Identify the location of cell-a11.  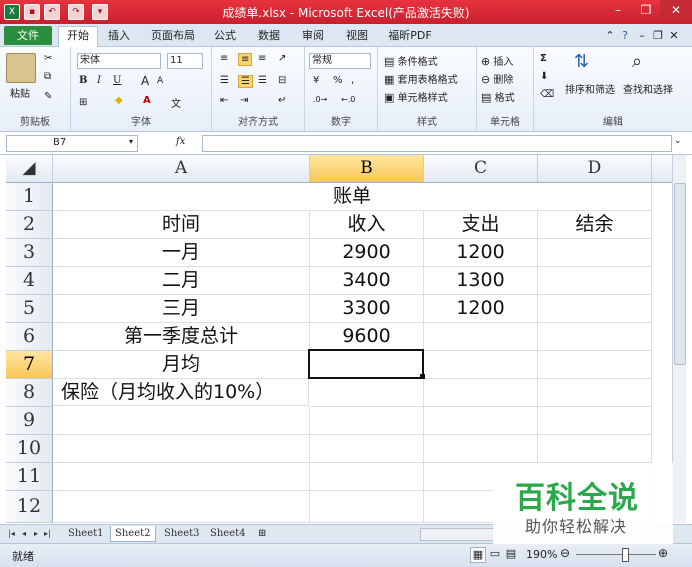
(181, 477).